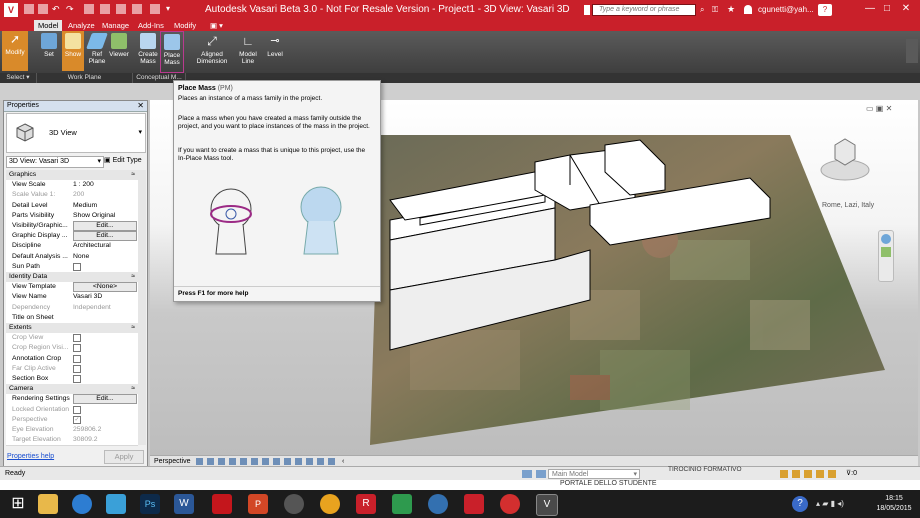 This screenshot has height=518, width=920. I want to click on word-icon: W, so click(184, 504).